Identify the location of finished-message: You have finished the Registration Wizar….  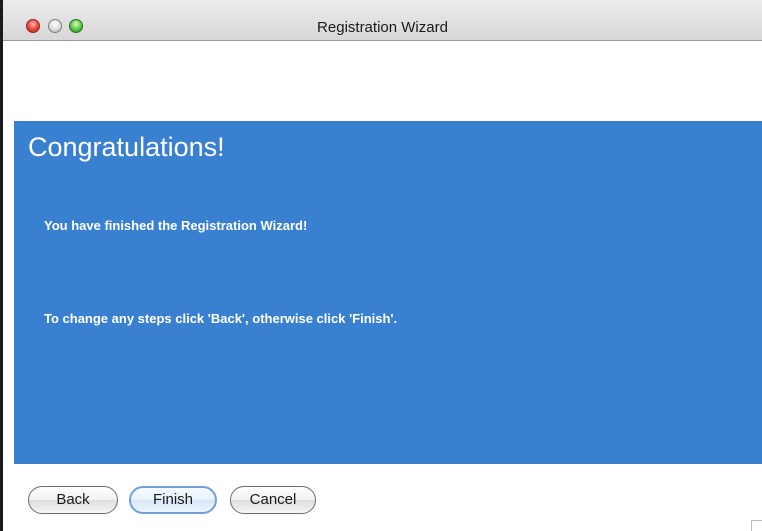
(176, 225).